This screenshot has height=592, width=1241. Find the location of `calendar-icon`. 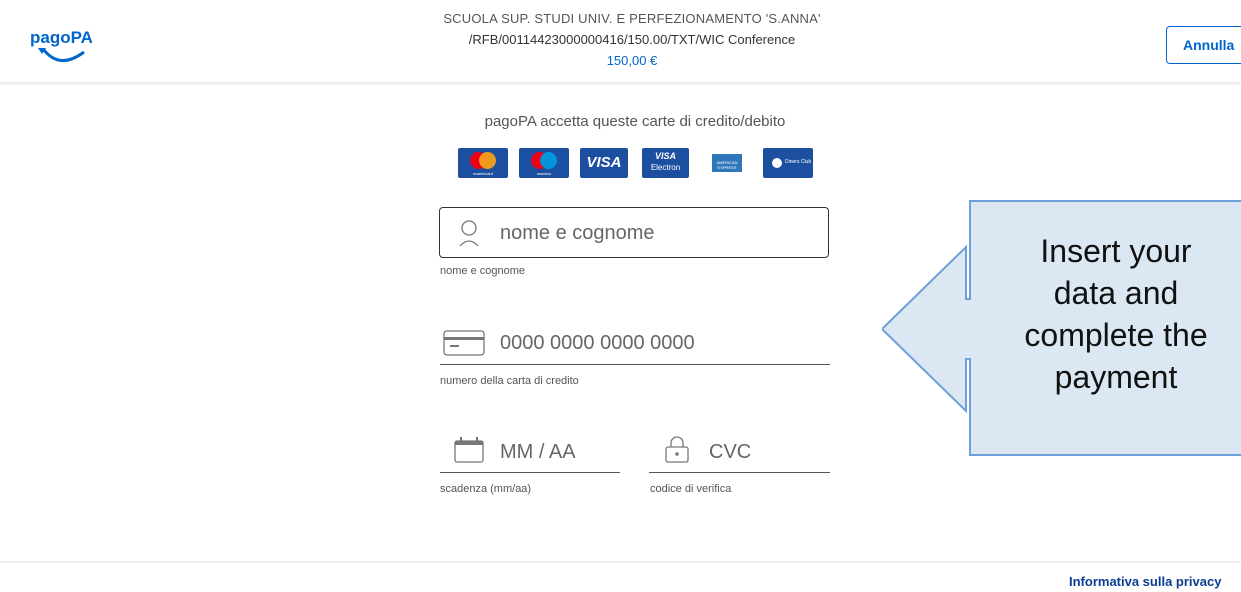

calendar-icon is located at coordinates (469, 452).